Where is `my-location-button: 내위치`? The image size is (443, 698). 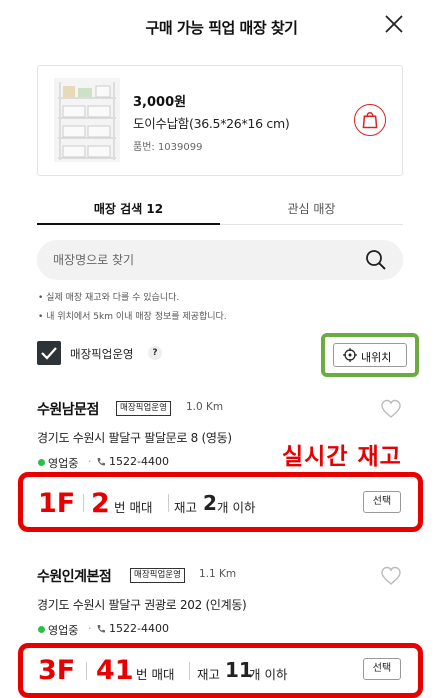 my-location-button: 내위치 is located at coordinates (370, 355).